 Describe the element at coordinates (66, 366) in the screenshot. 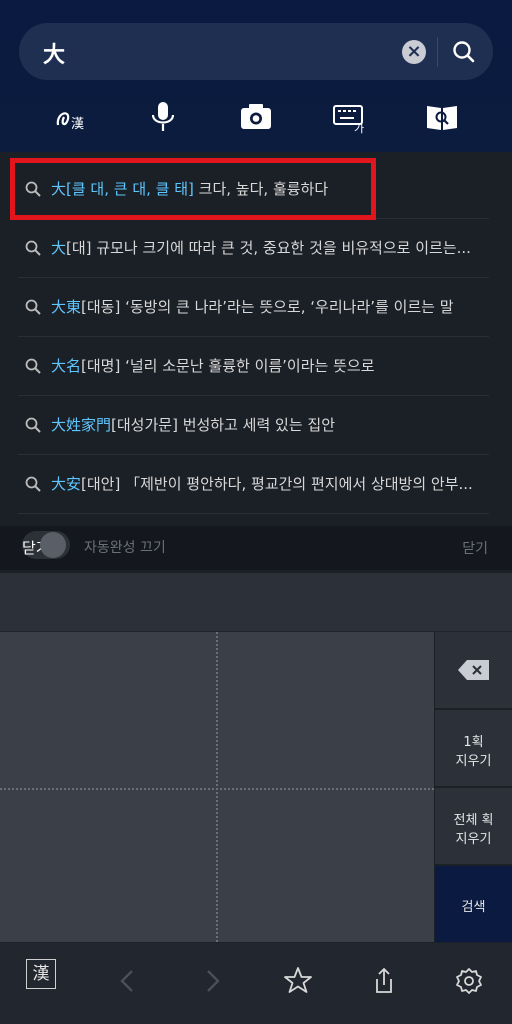

I see `suggestion-hanja: 大名` at that location.